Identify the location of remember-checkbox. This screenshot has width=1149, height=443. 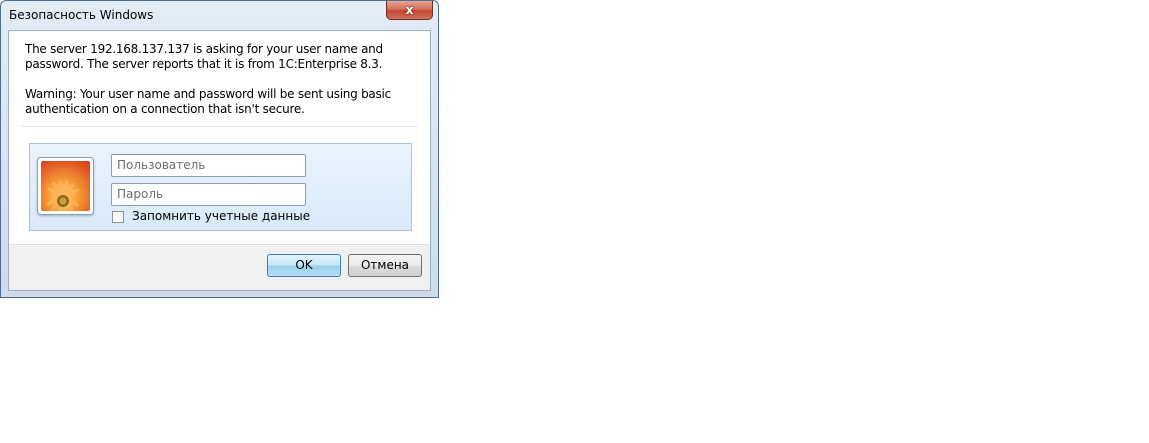
(118, 217).